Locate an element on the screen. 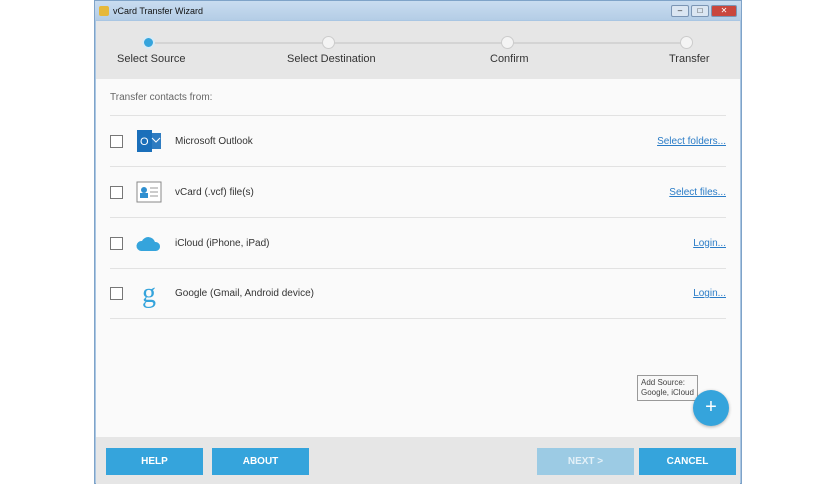  cancel-button: CANCEL is located at coordinates (687, 461).